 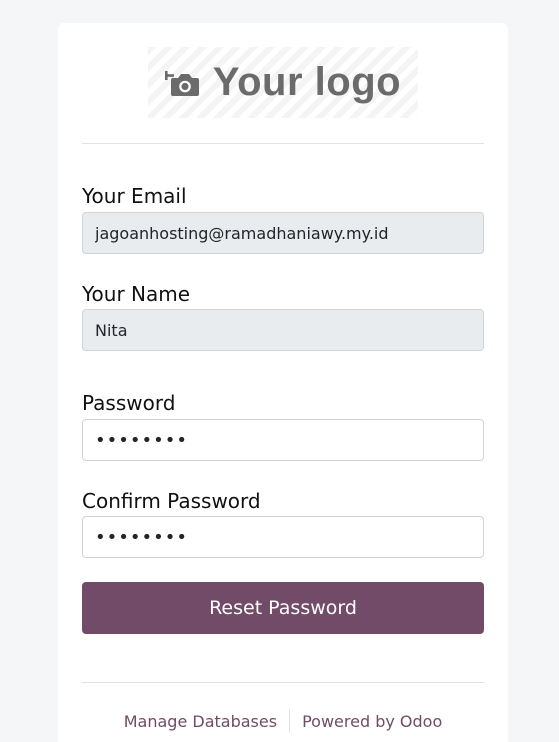 What do you see at coordinates (372, 721) in the screenshot?
I see `powered-by-odoo-link: Powered by Odoo` at bounding box center [372, 721].